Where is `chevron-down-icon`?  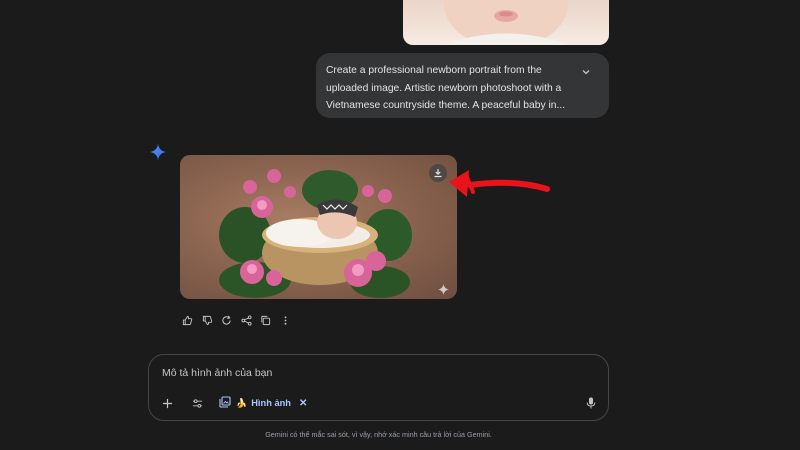 chevron-down-icon is located at coordinates (586, 72).